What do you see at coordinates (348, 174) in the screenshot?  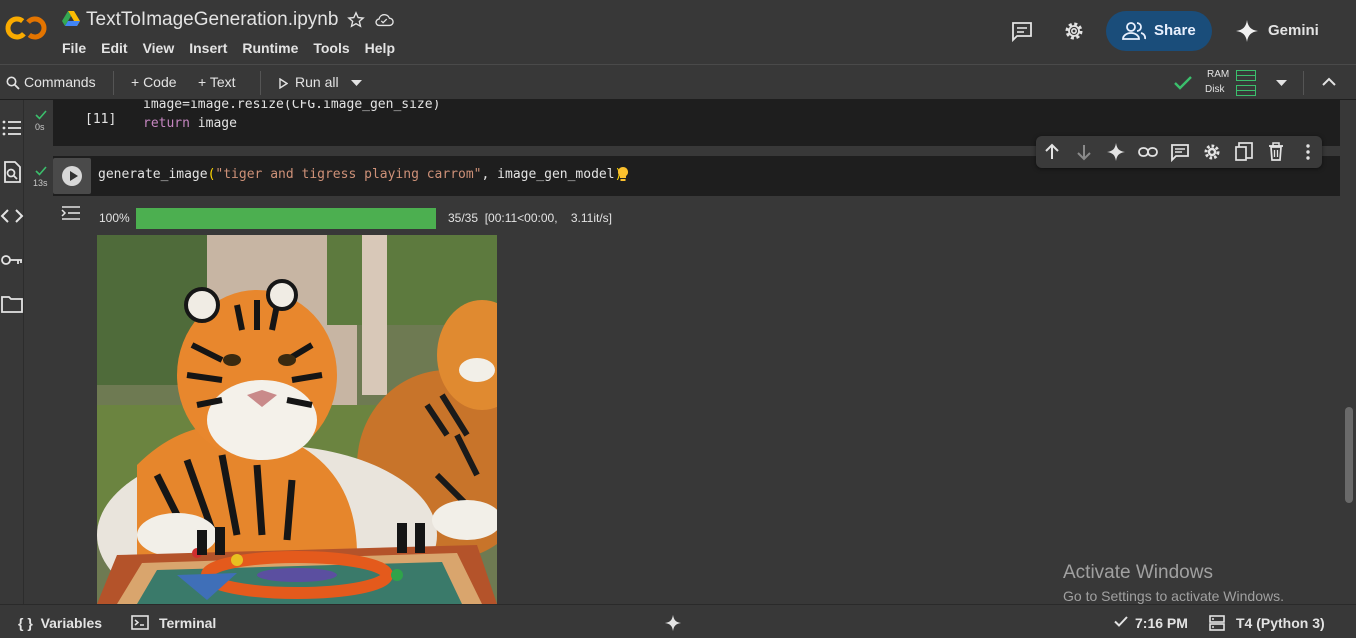 I see `string-literal: "tiger and tigress playing carrom"` at bounding box center [348, 174].